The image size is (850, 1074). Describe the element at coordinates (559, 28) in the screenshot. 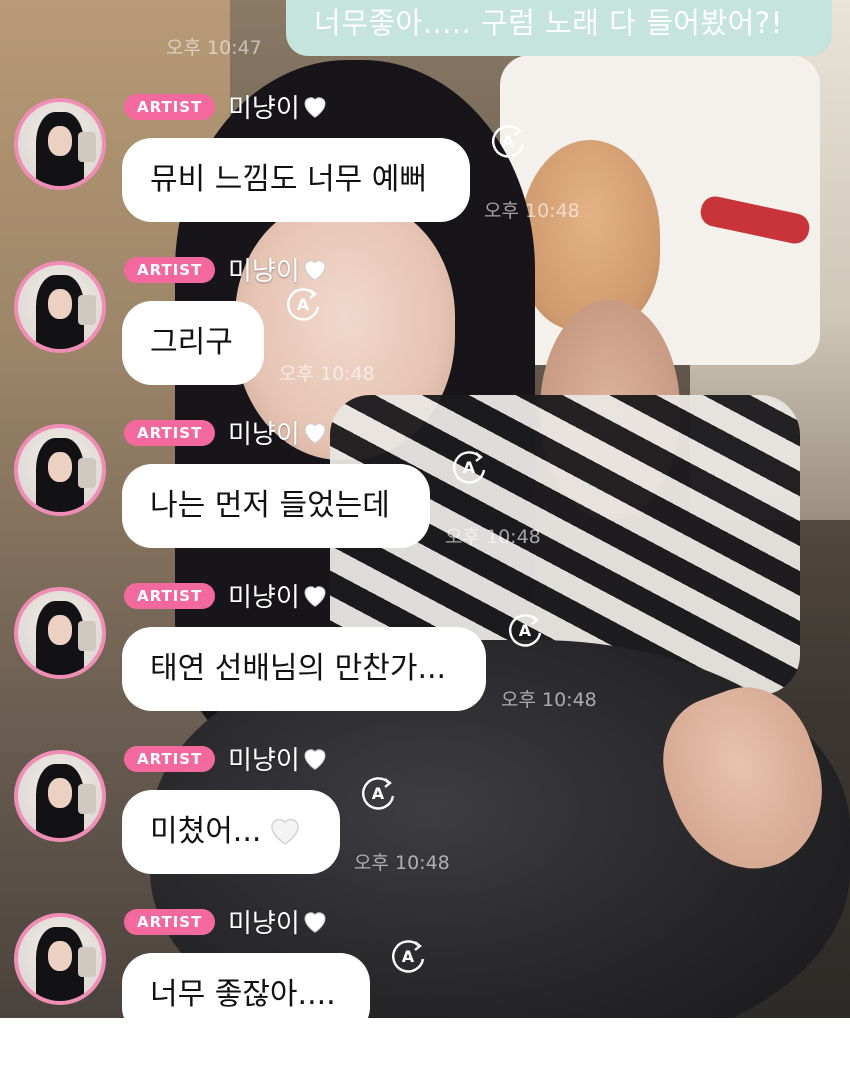

I see `sent-message-bubble: 너무좋아..... 구럼 노래 다 들어봤어?!` at that location.